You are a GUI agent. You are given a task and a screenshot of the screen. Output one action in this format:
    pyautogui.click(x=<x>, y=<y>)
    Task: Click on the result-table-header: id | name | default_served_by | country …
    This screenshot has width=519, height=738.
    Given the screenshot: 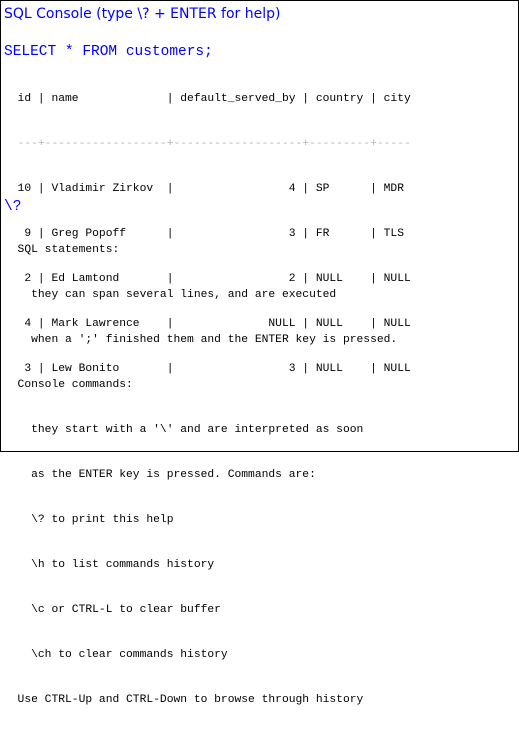 What is the action you would take?
    pyautogui.click(x=207, y=99)
    